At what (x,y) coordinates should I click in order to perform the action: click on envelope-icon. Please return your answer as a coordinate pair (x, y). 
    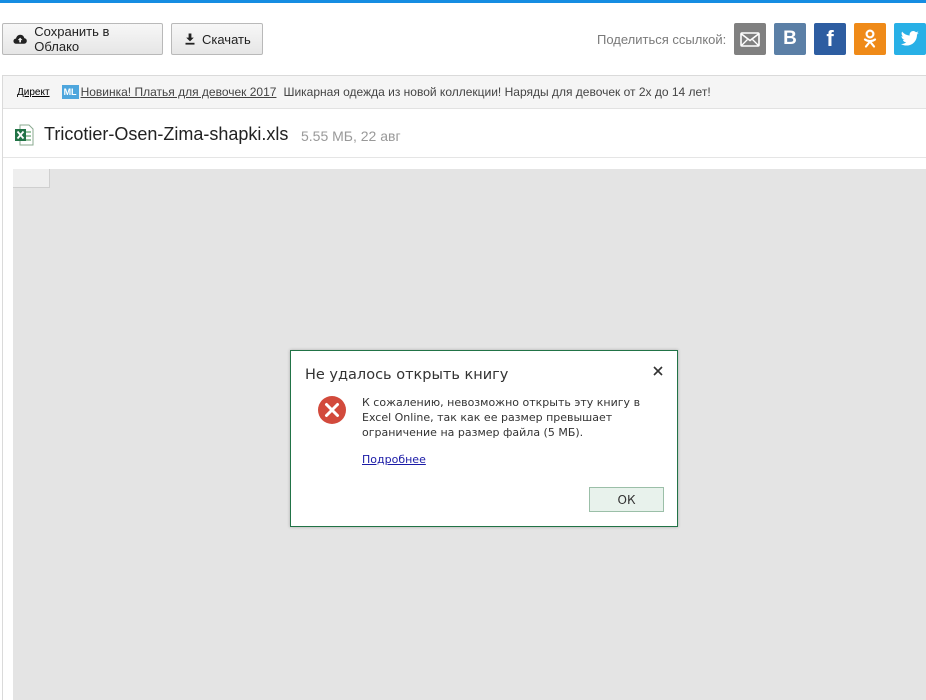
    Looking at the image, I should click on (750, 39).